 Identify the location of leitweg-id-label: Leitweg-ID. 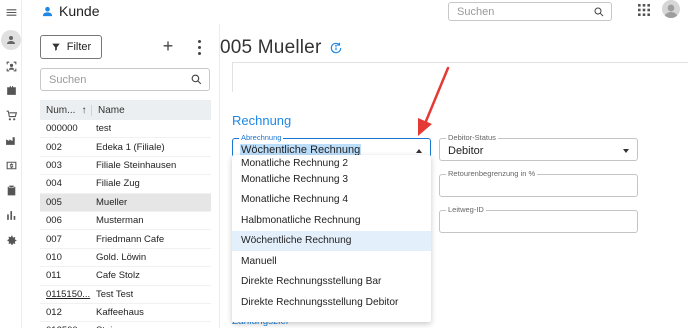
(466, 209).